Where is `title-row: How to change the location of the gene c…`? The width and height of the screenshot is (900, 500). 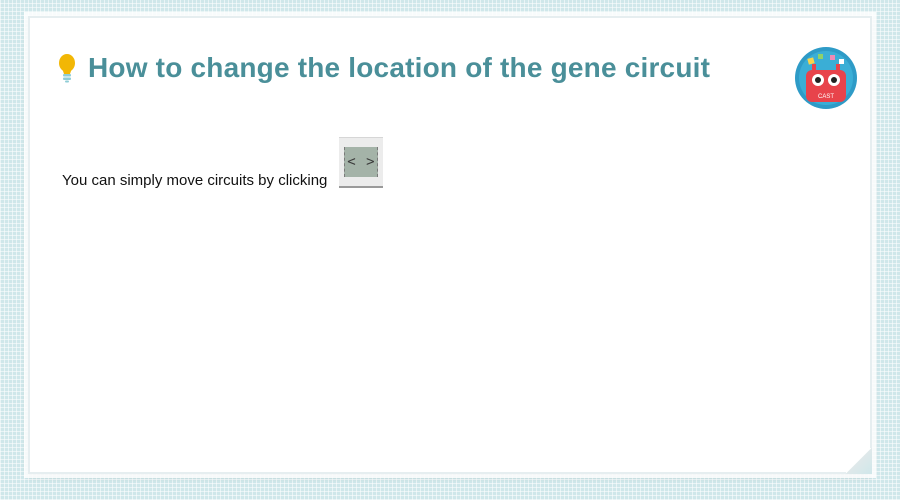
title-row: How to change the location of the gene c… is located at coordinates (383, 68).